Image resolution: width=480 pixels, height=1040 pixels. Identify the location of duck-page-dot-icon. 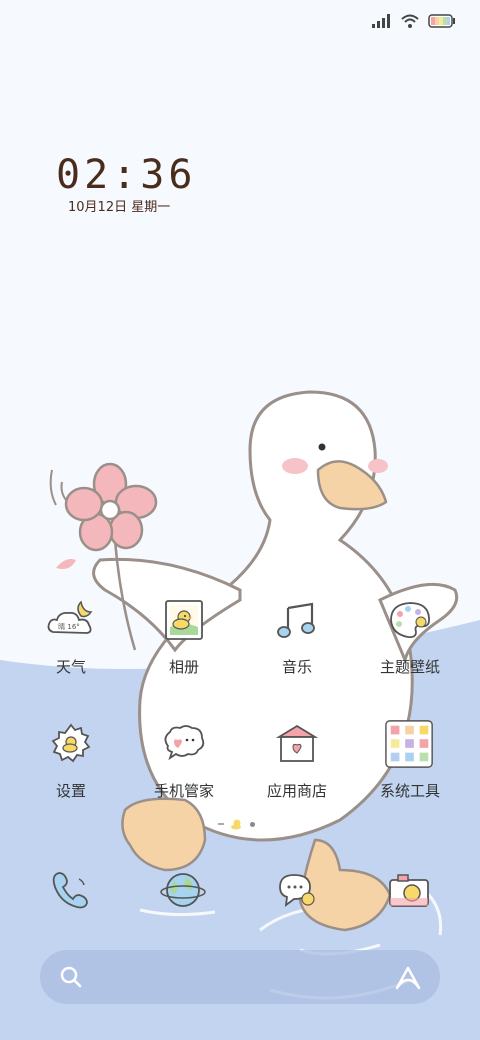
(236, 824).